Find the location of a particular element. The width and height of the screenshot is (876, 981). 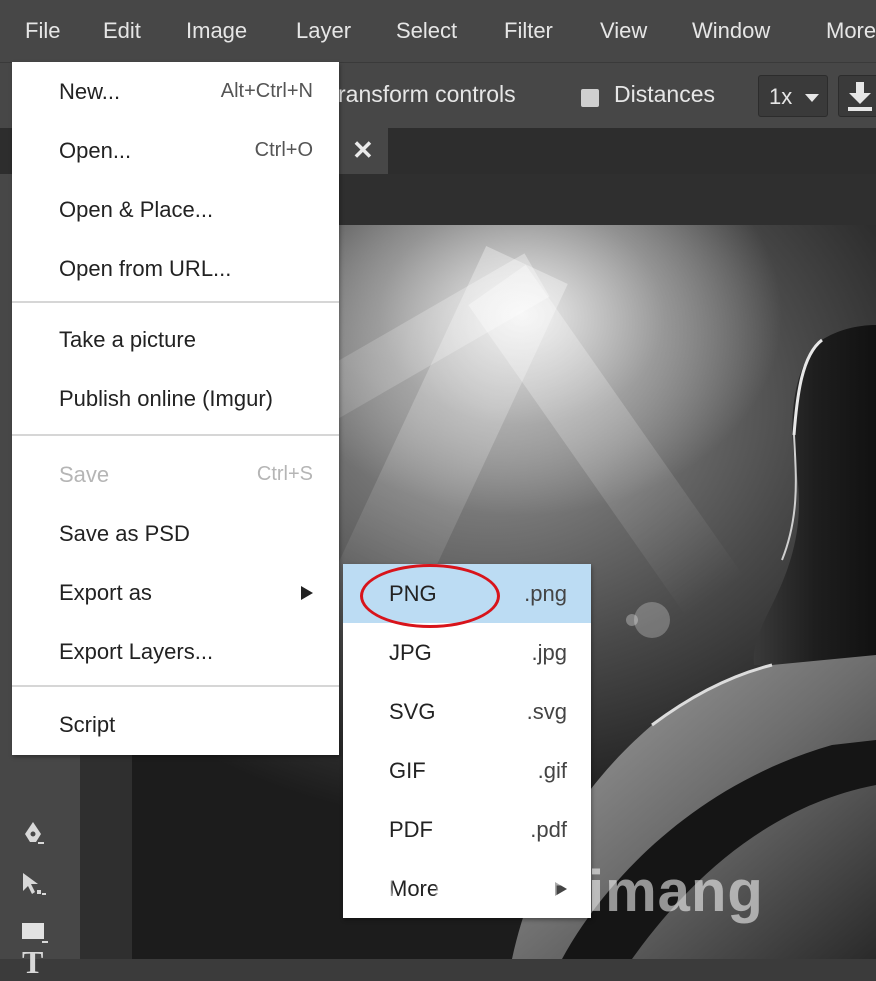

menu-image: Image is located at coordinates (216, 31).